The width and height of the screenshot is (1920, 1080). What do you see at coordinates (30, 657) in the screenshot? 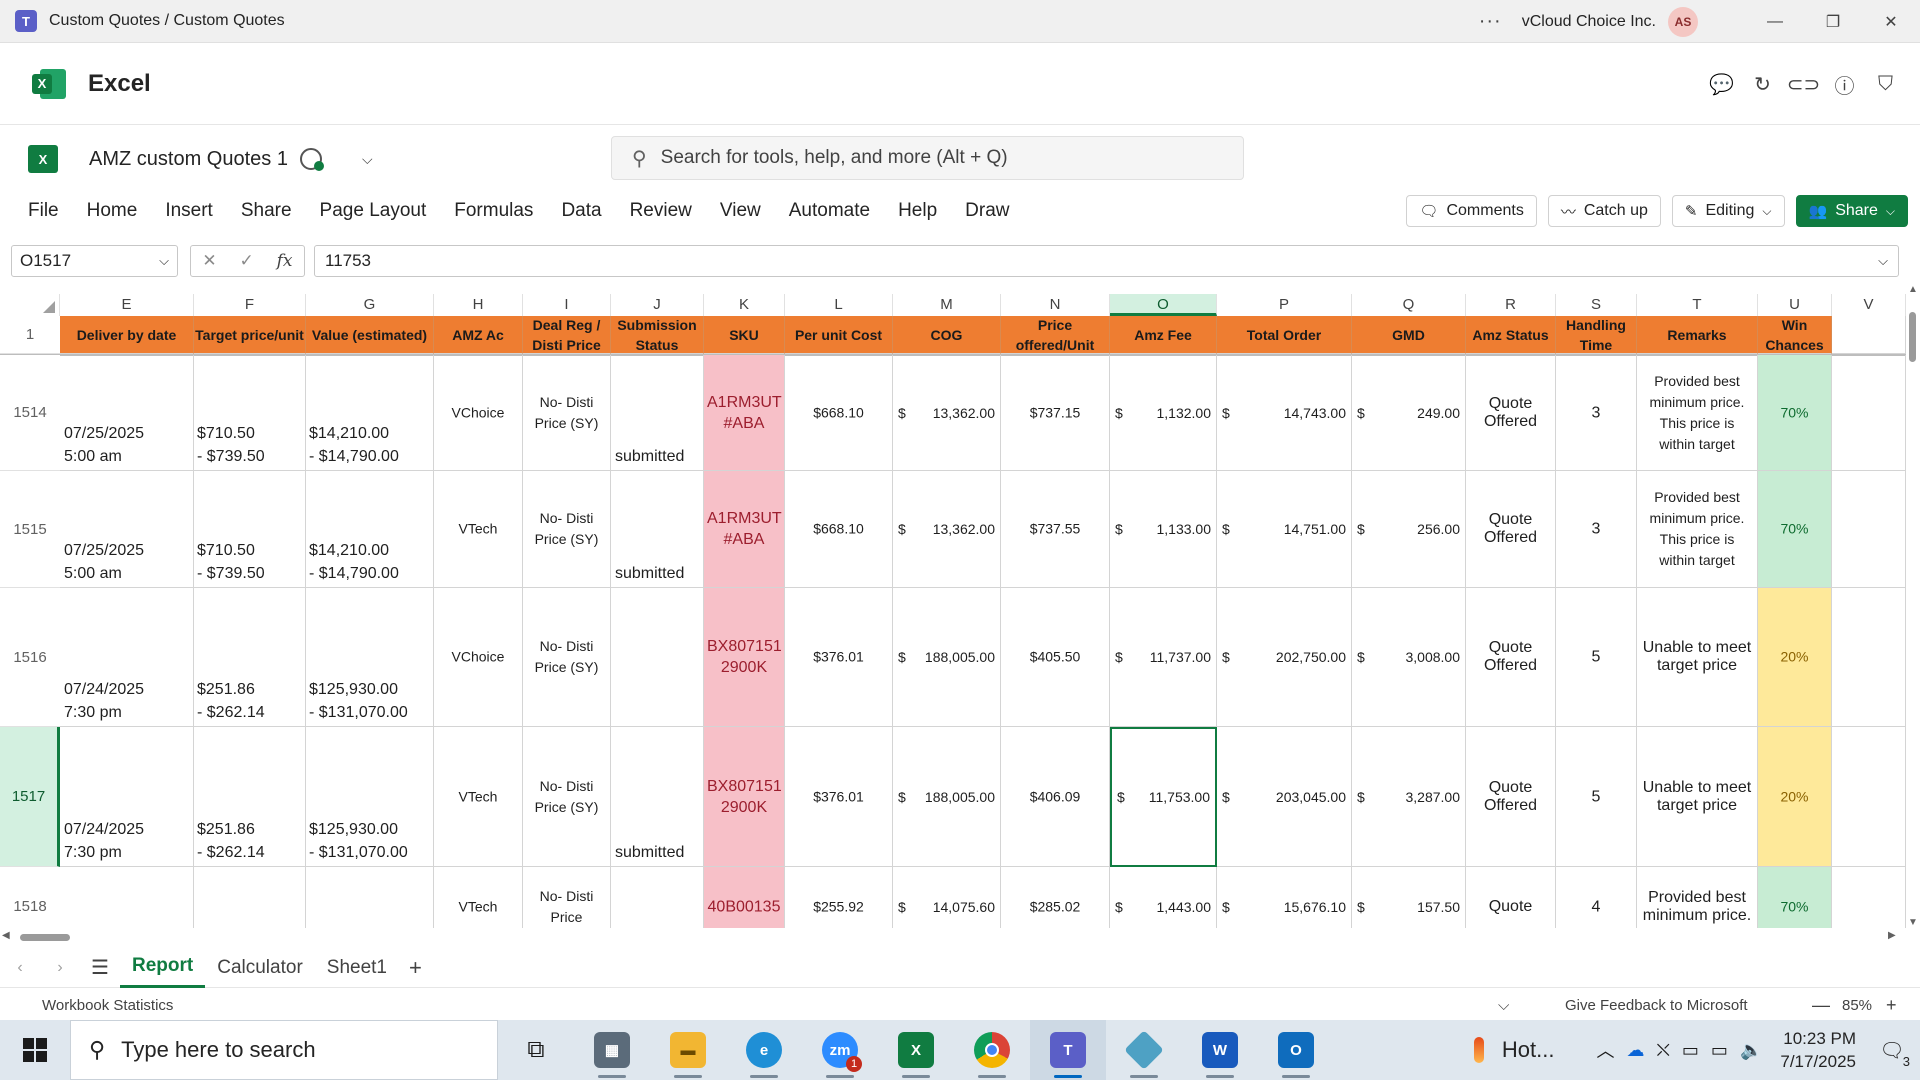
I see `row-header: 1516` at bounding box center [30, 657].